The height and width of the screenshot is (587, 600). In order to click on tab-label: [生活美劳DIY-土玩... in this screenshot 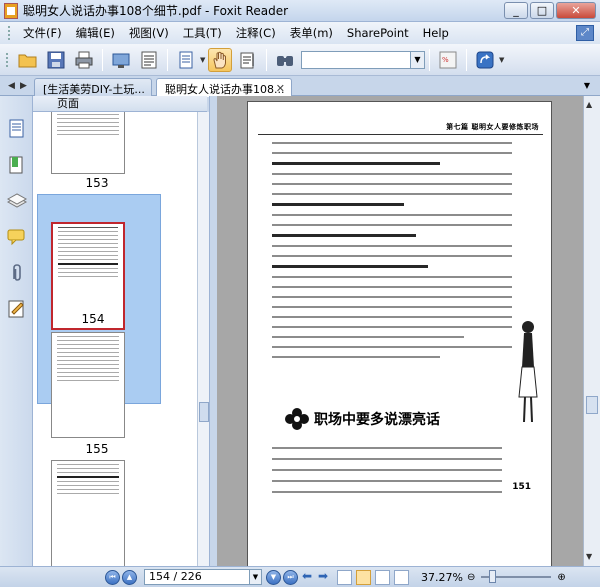, I will do `click(94, 89)`.